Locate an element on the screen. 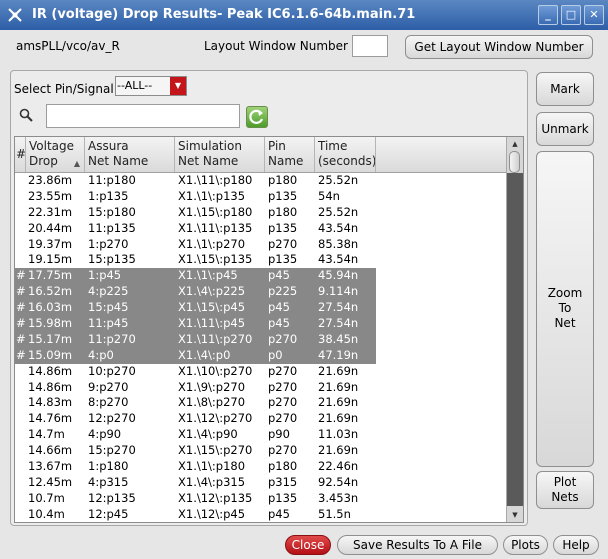 This screenshot has width=608, height=559. cell-time: 45.94n is located at coordinates (338, 275).